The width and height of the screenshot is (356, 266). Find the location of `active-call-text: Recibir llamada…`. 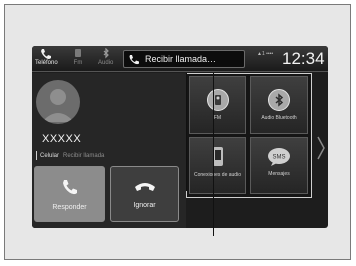

active-call-text: Recibir llamada… is located at coordinates (181, 59).